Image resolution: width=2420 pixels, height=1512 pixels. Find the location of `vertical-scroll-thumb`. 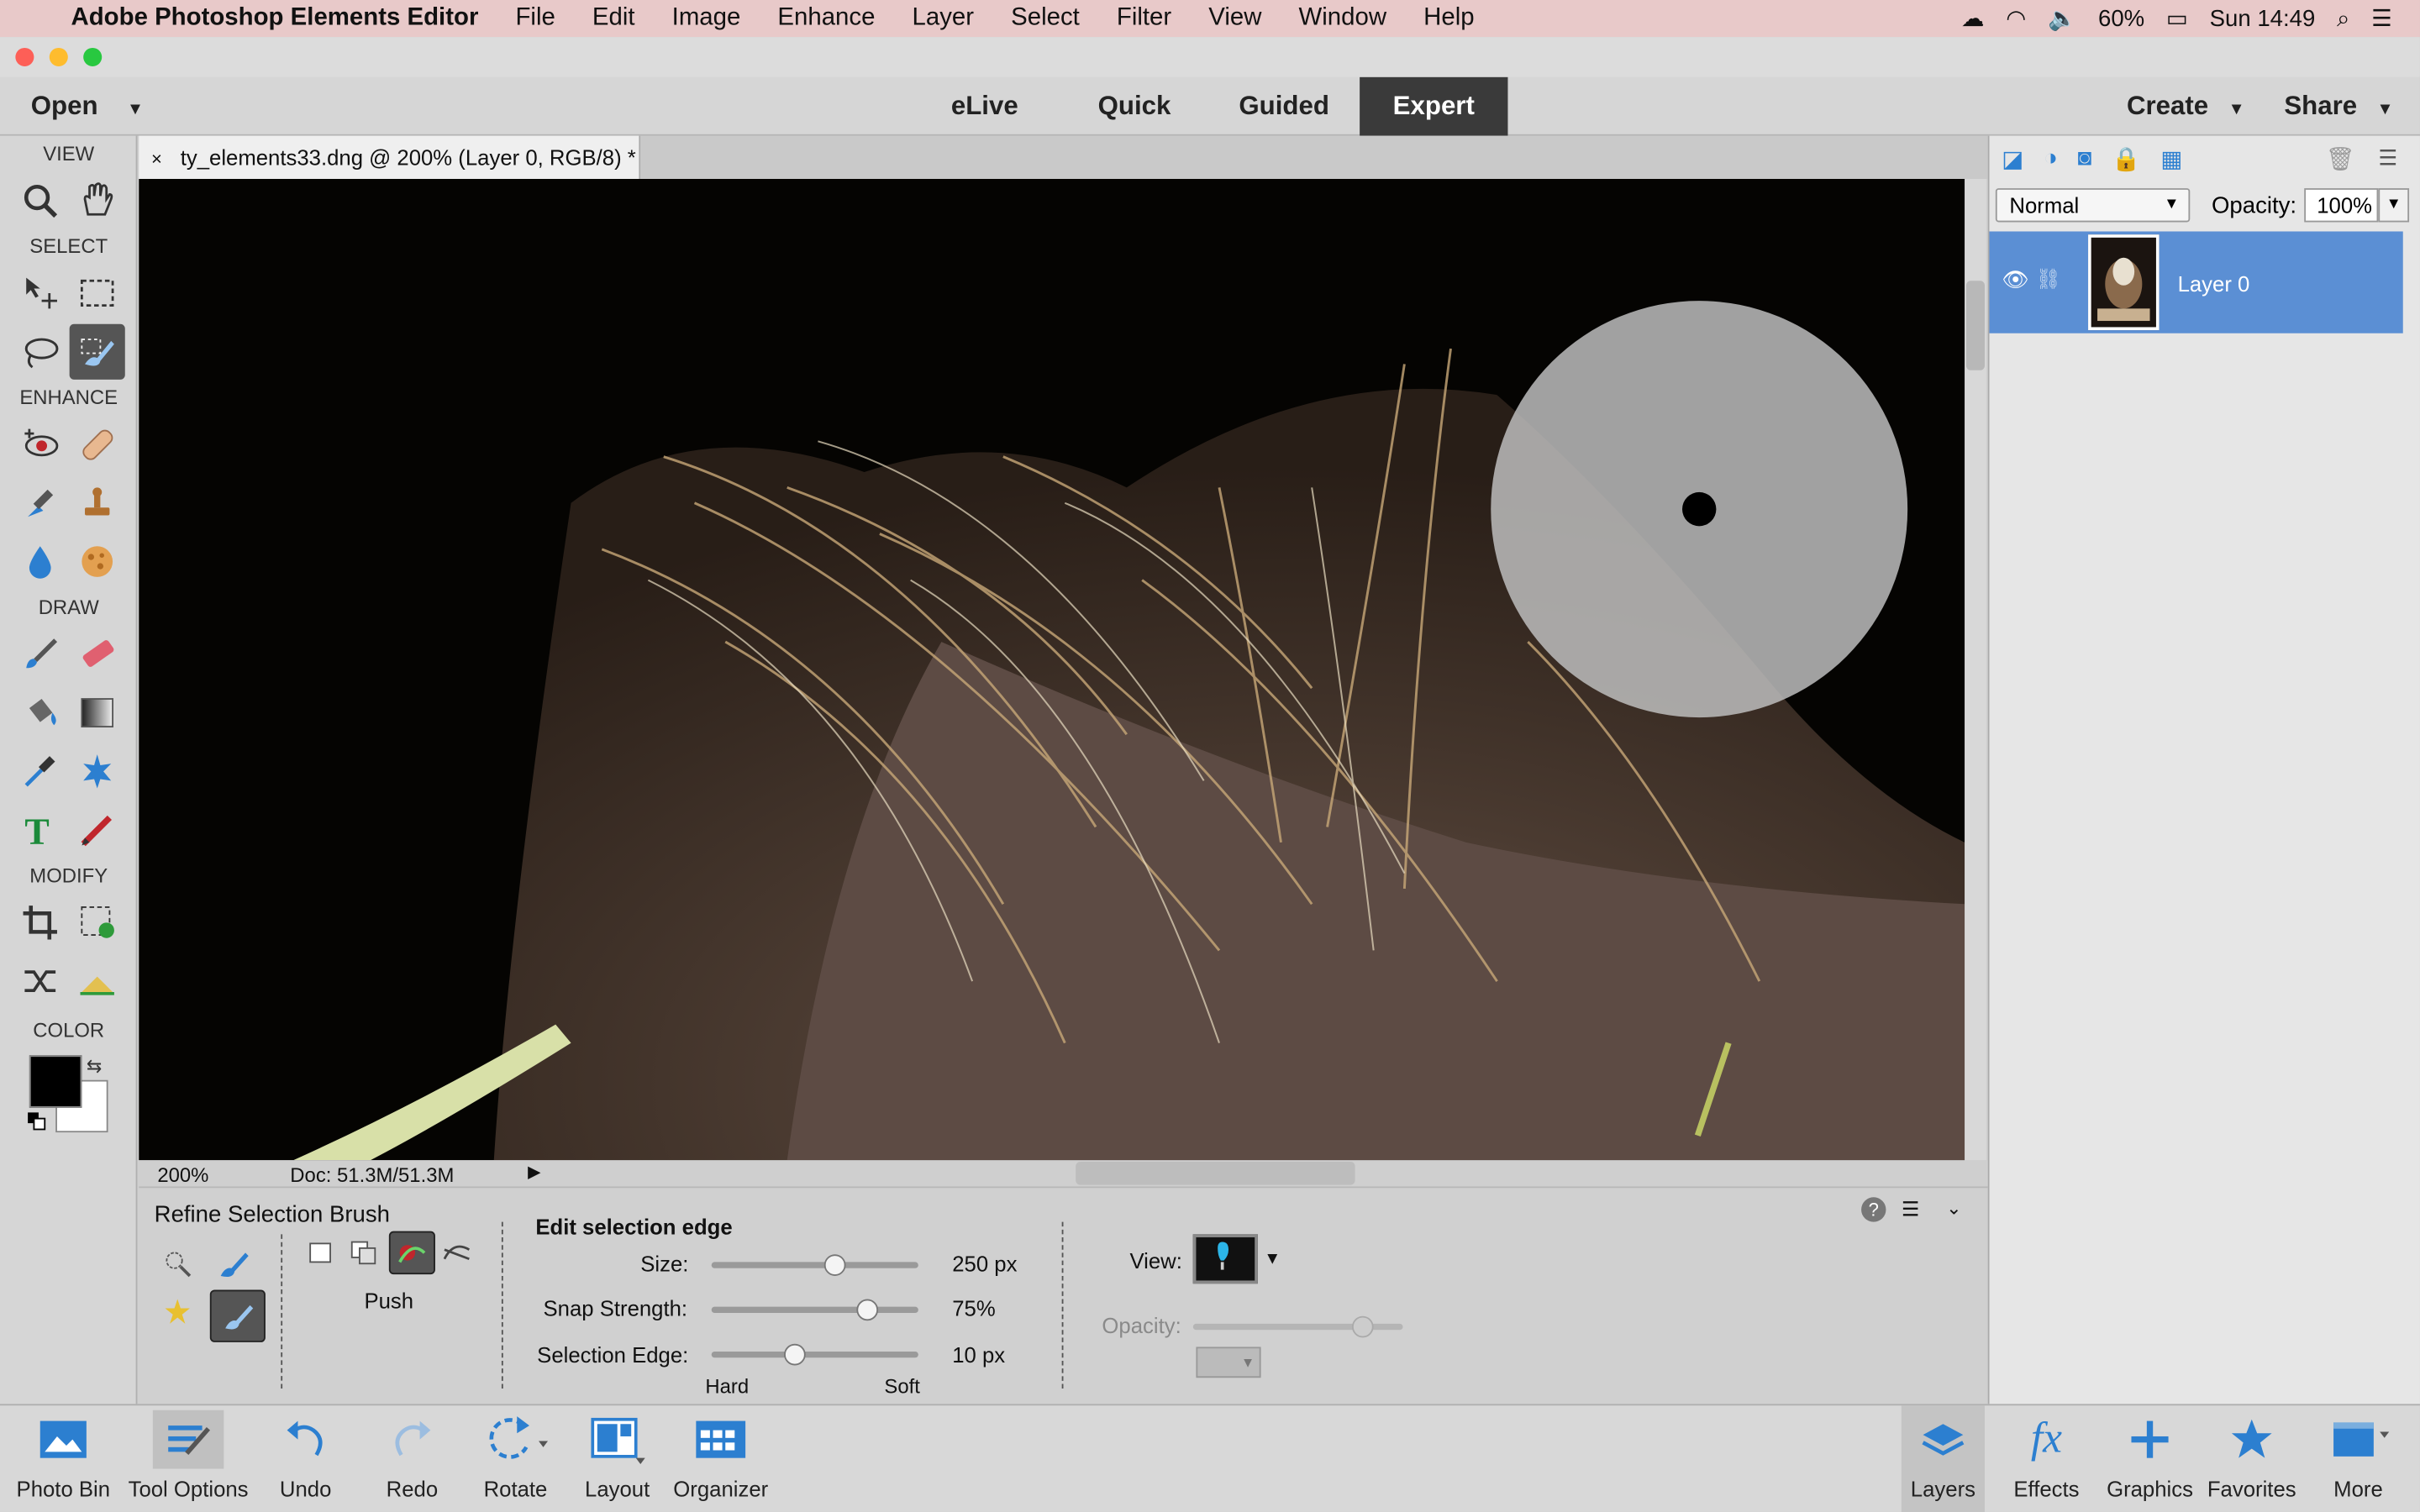

vertical-scroll-thumb is located at coordinates (1975, 325).